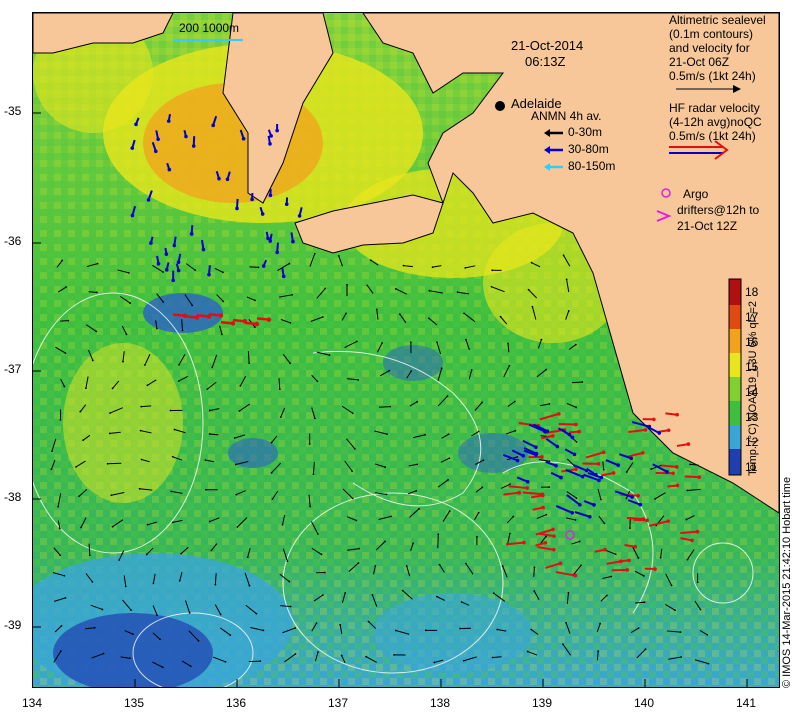  What do you see at coordinates (13, 241) in the screenshot?
I see `y-tick: -36` at bounding box center [13, 241].